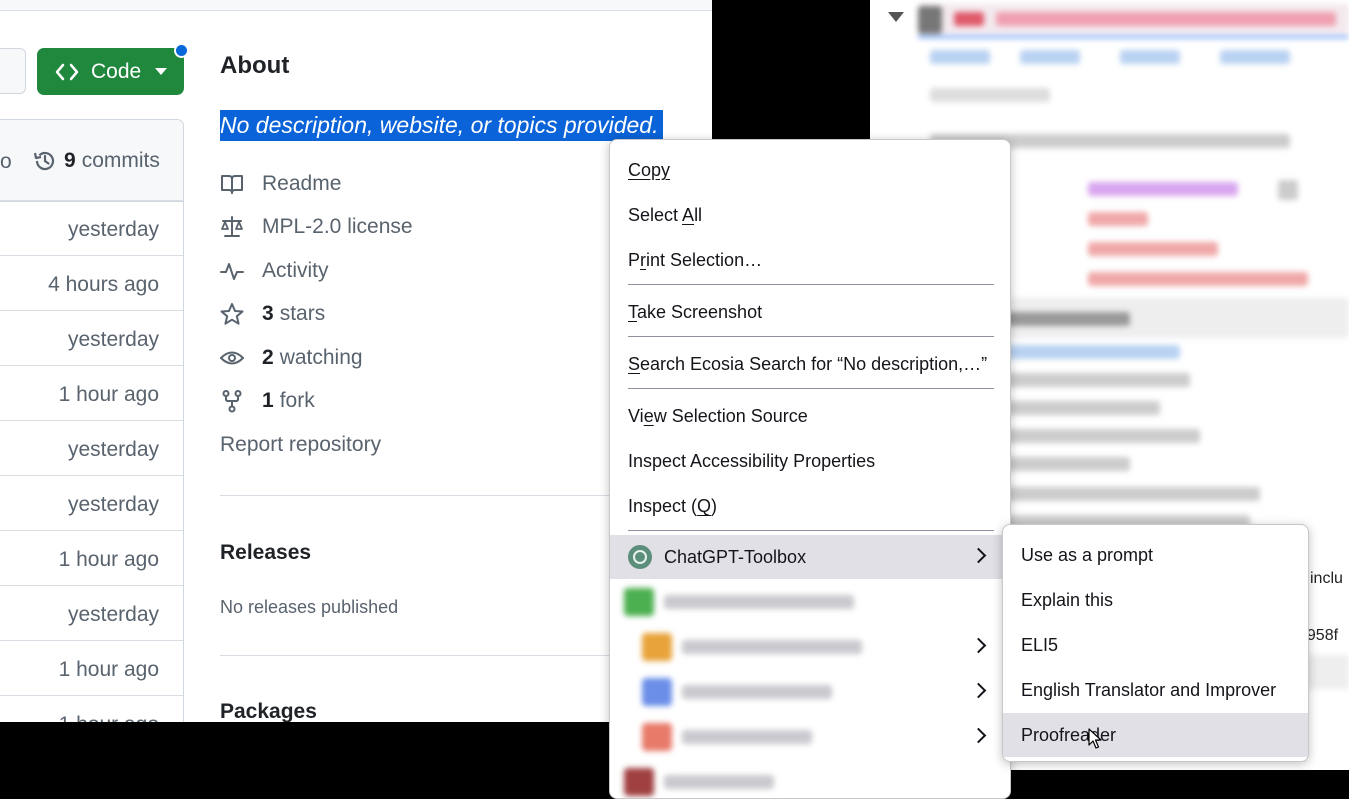 Image resolution: width=1349 pixels, height=799 pixels. I want to click on menu-item-label: ake Screenshot, so click(700, 312).